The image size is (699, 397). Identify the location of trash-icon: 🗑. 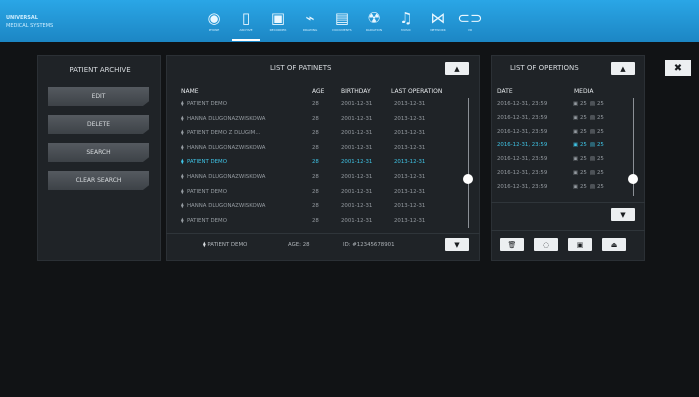
(512, 244).